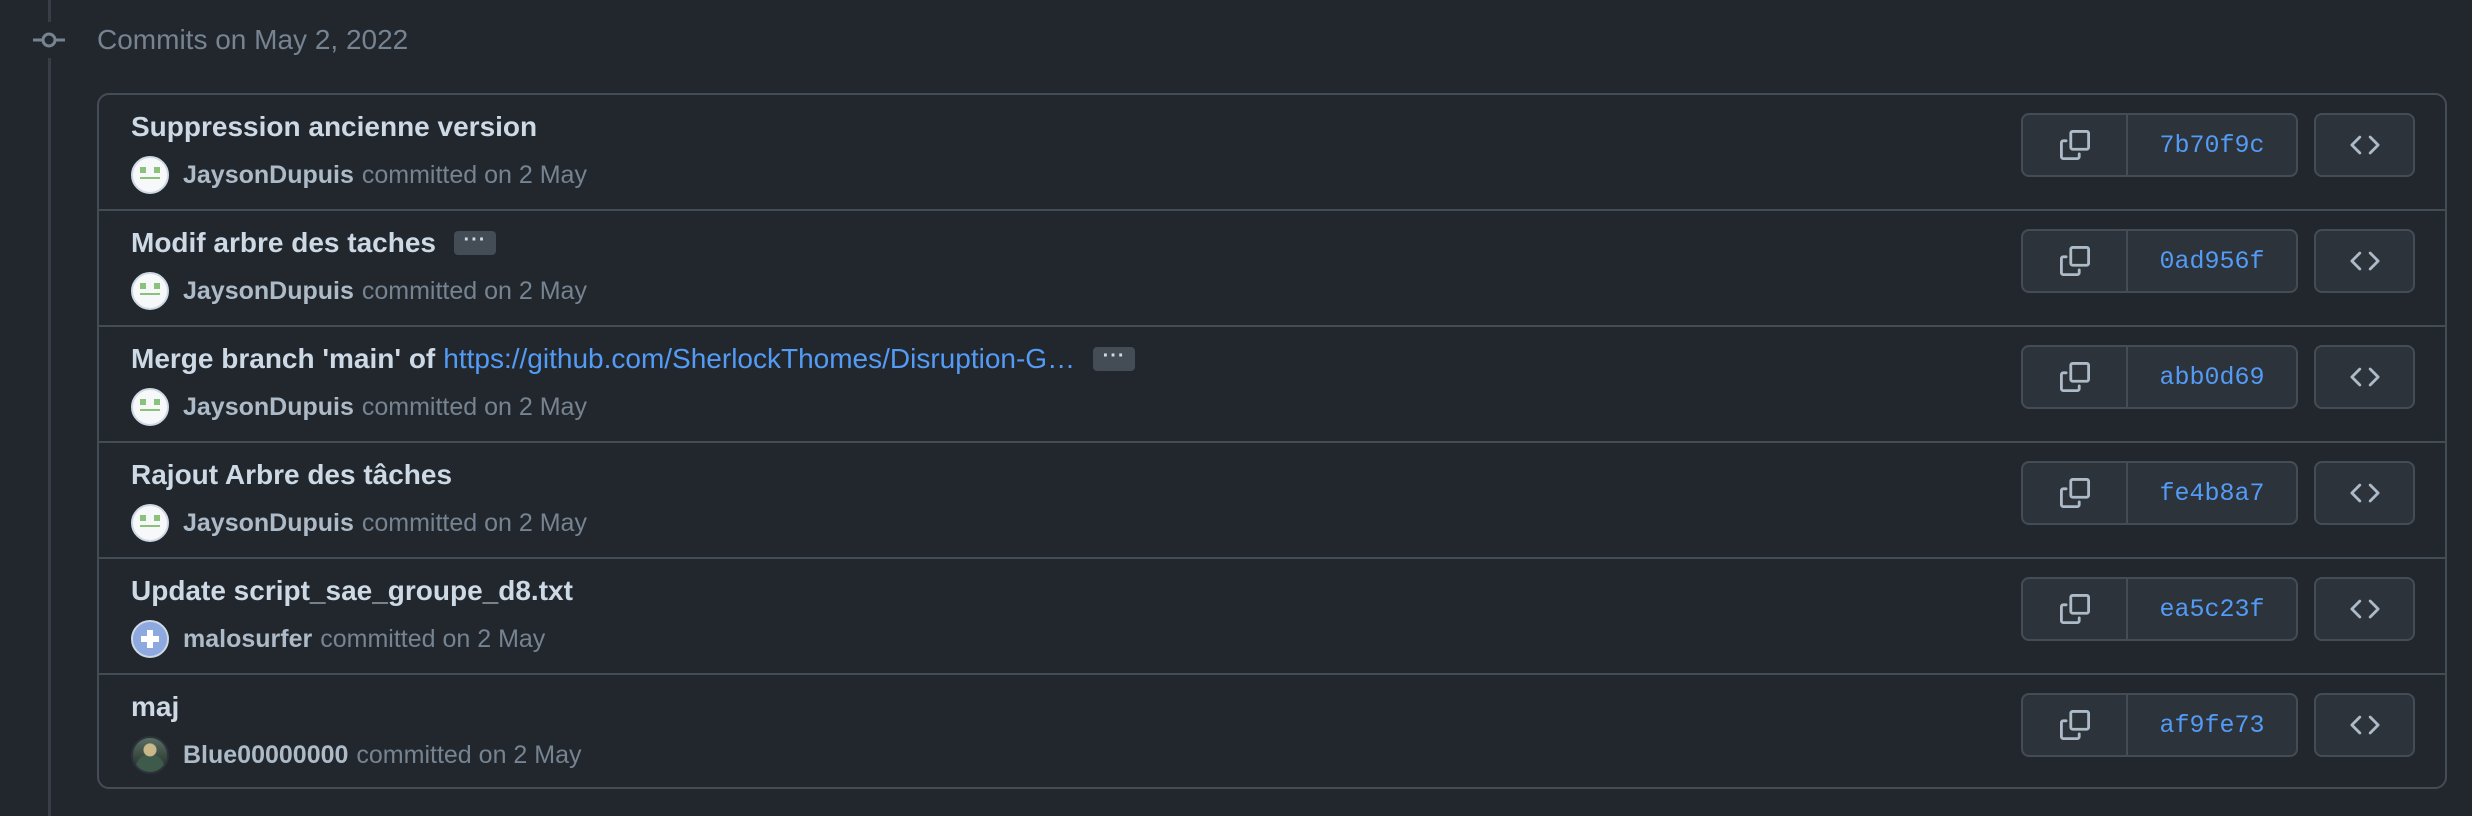 The width and height of the screenshot is (2472, 816). I want to click on commit-meta: malosurfer committed on 2 May, so click(338, 639).